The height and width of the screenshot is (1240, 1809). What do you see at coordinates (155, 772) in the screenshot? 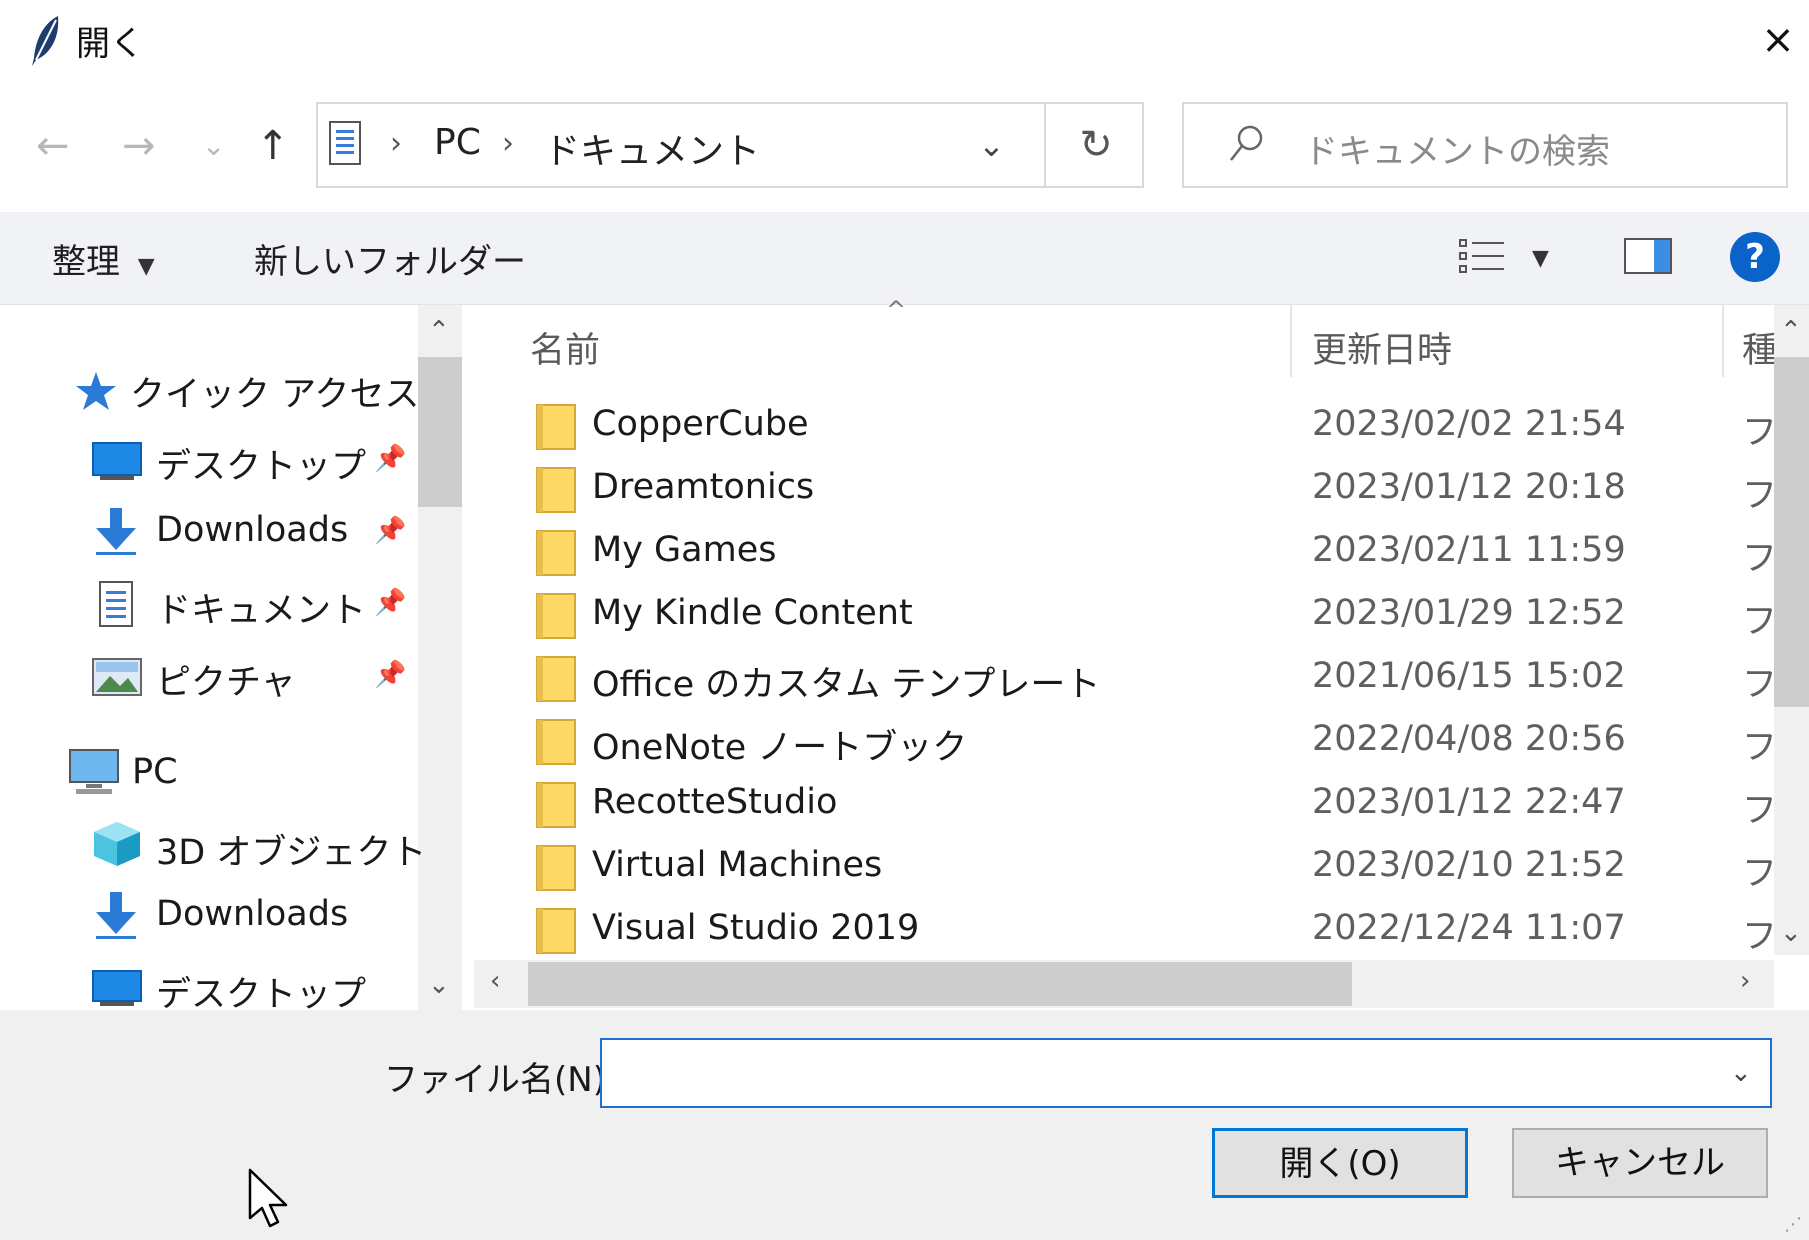
I see `sidebar-item-pc: PC` at bounding box center [155, 772].